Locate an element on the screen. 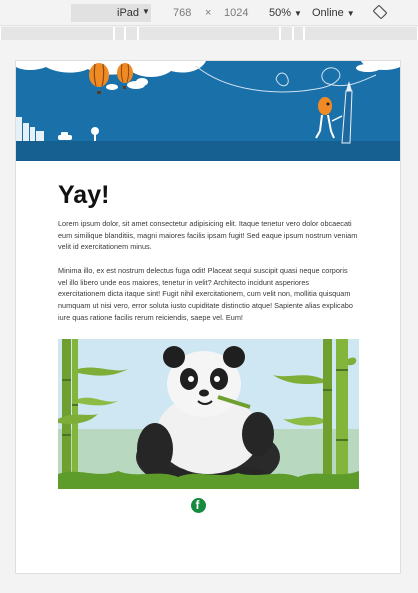 This screenshot has width=418, height=593. network-label: Online is located at coordinates (328, 13).